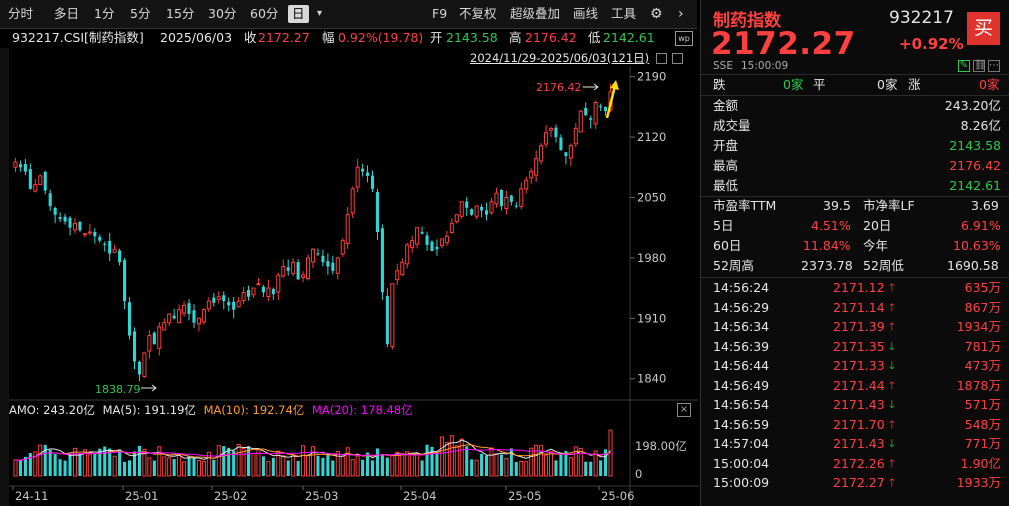 The height and width of the screenshot is (506, 1009). Describe the element at coordinates (585, 14) in the screenshot. I see `draw-button: 画线` at that location.